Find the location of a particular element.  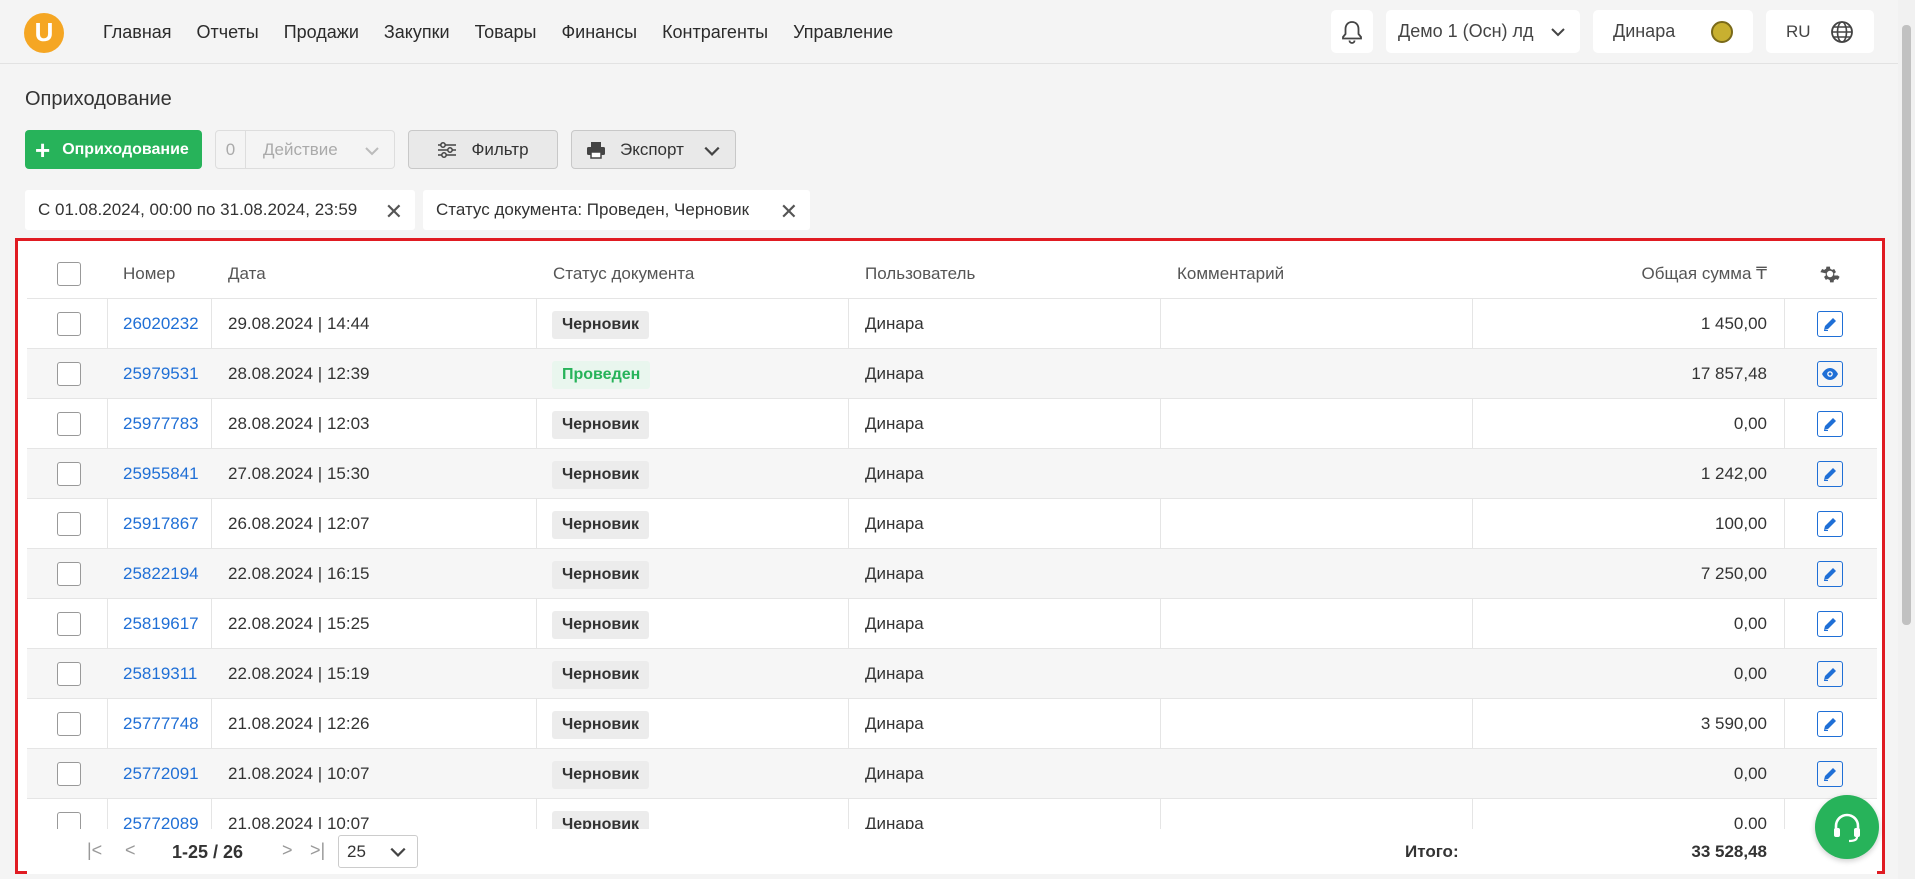

gear-icon is located at coordinates (1830, 274).